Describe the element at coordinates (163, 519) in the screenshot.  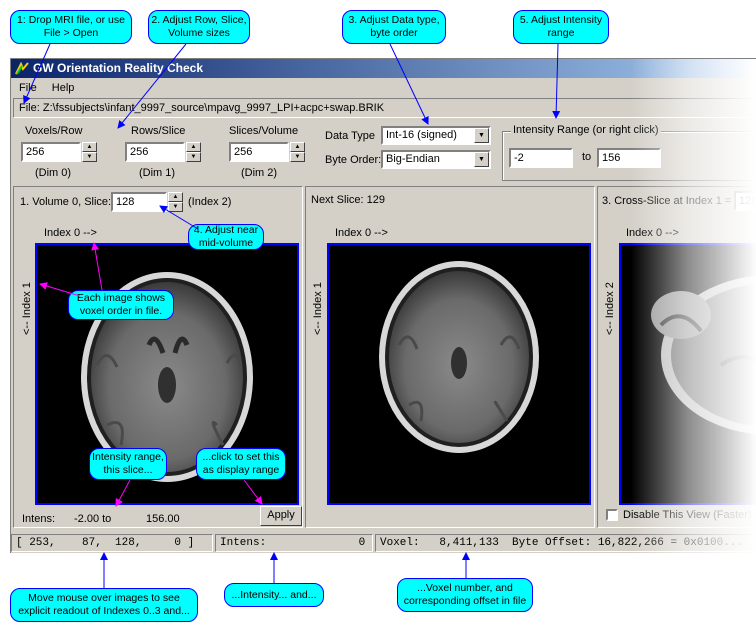
I see `intens-max: 156.00` at that location.